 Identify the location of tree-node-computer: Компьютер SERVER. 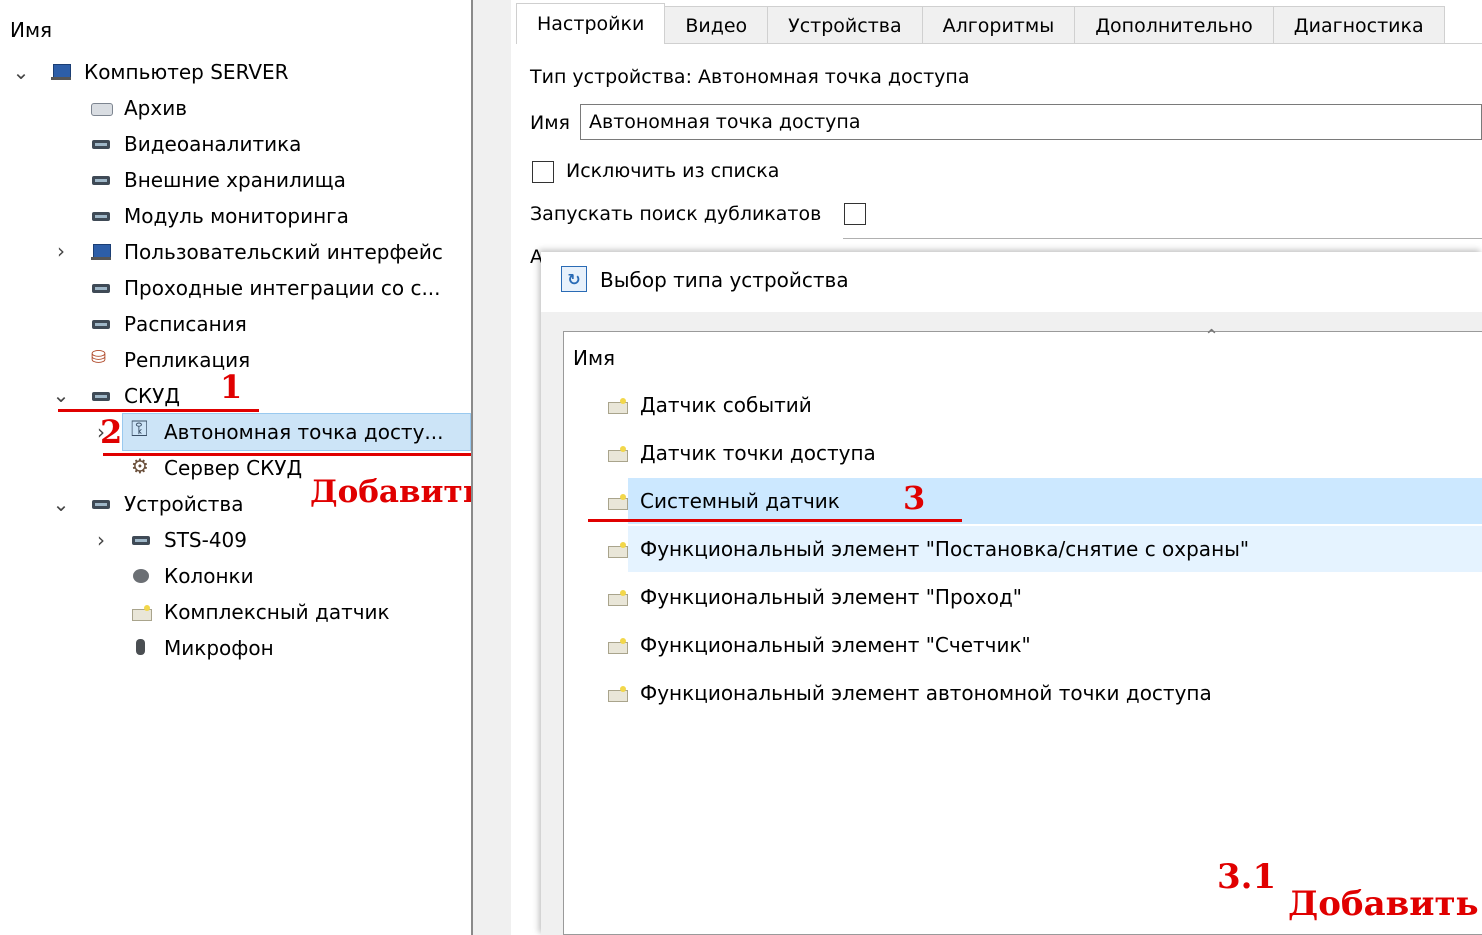
(169, 72).